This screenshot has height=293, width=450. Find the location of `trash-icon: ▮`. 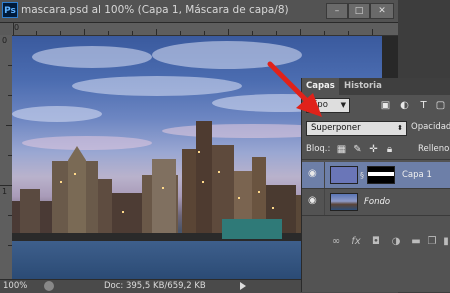

trash-icon: ▮ is located at coordinates (445, 242).